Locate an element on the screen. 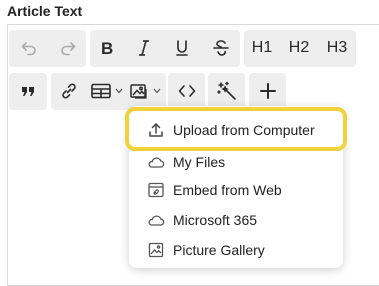 The width and height of the screenshot is (379, 286). code-icon is located at coordinates (187, 91).